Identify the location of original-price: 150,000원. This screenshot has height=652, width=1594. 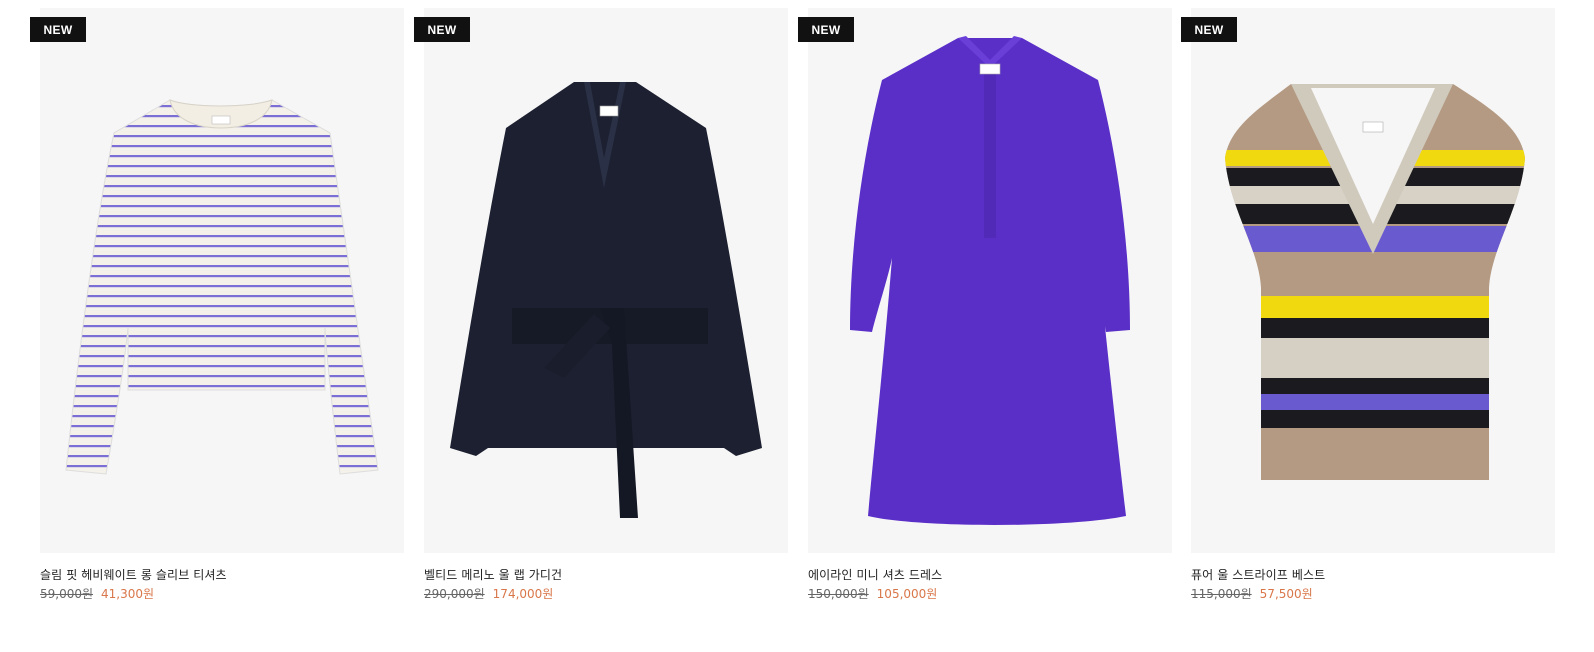
(838, 594).